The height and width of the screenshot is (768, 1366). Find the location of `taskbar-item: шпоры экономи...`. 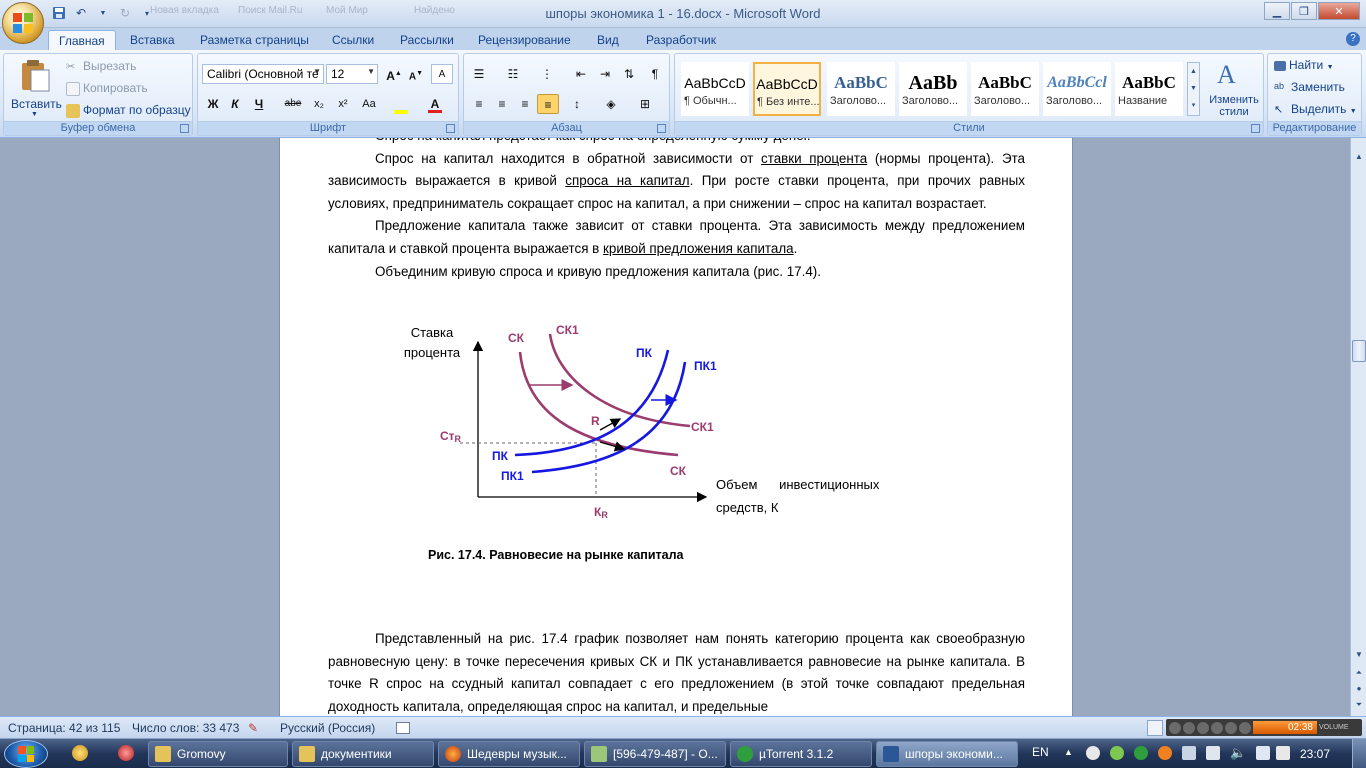

taskbar-item: шпоры экономи... is located at coordinates (947, 754).